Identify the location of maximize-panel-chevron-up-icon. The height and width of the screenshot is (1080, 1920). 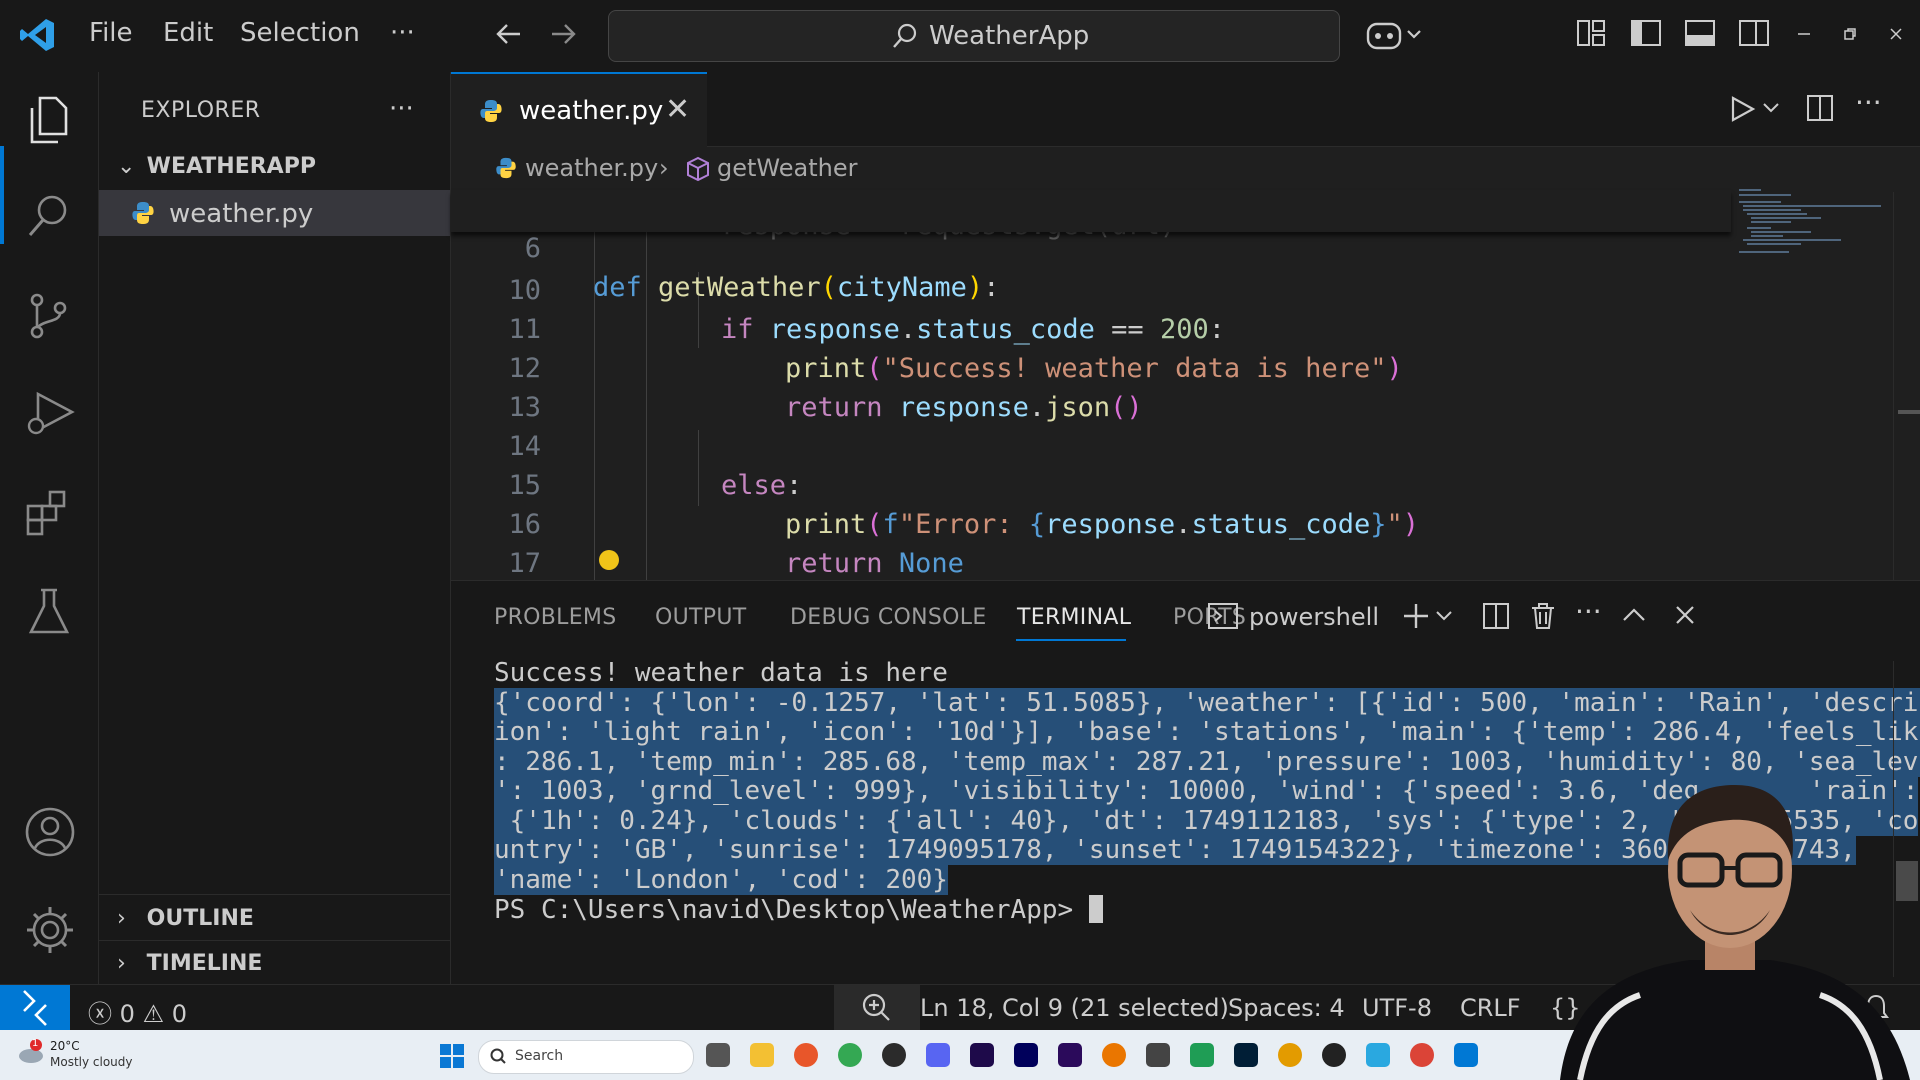
(1634, 615).